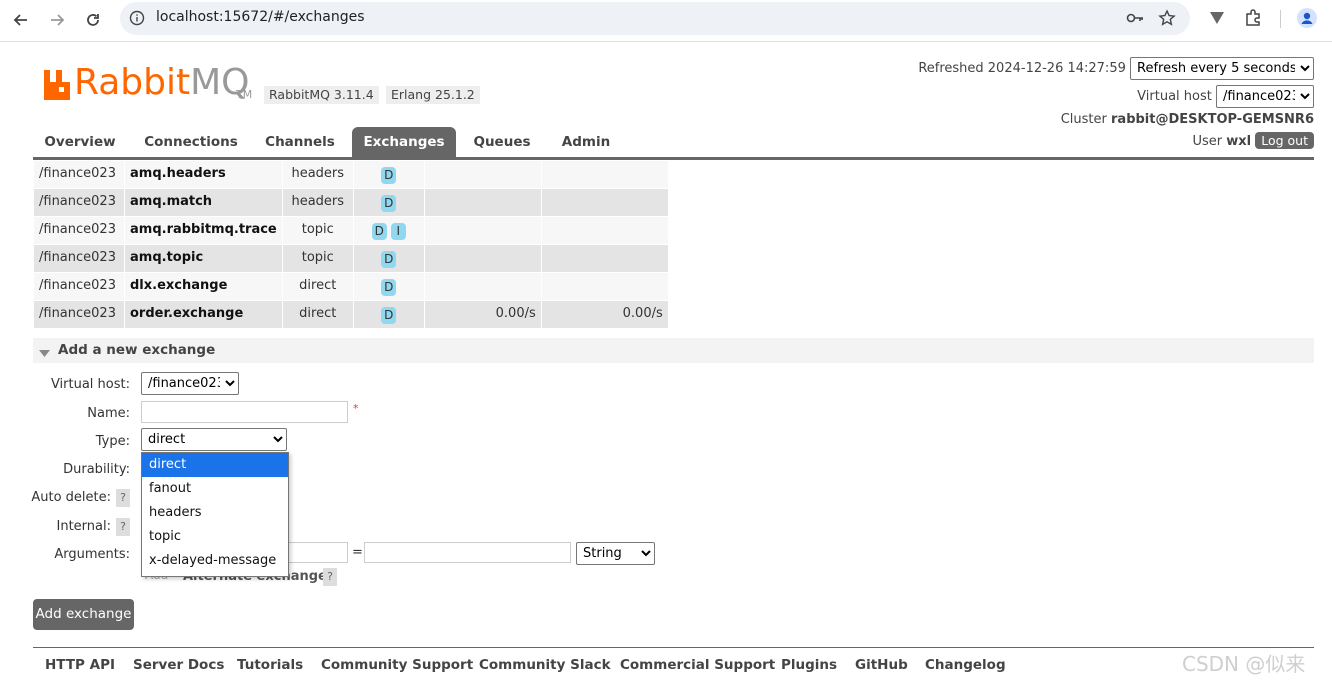  Describe the element at coordinates (351, 174) in the screenshot. I see `table-row: /finance023 amq.headers headers D` at that location.